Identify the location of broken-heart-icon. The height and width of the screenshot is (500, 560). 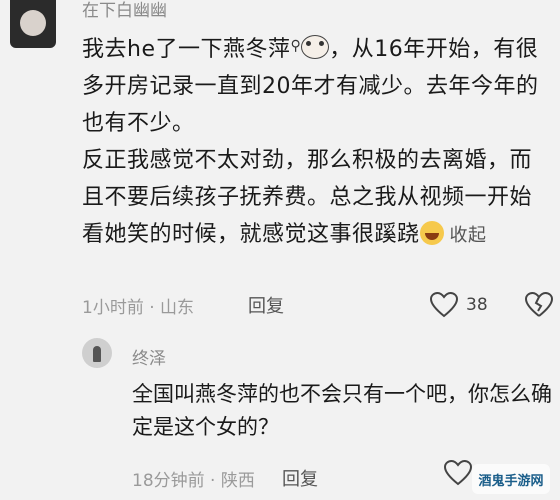
(539, 305).